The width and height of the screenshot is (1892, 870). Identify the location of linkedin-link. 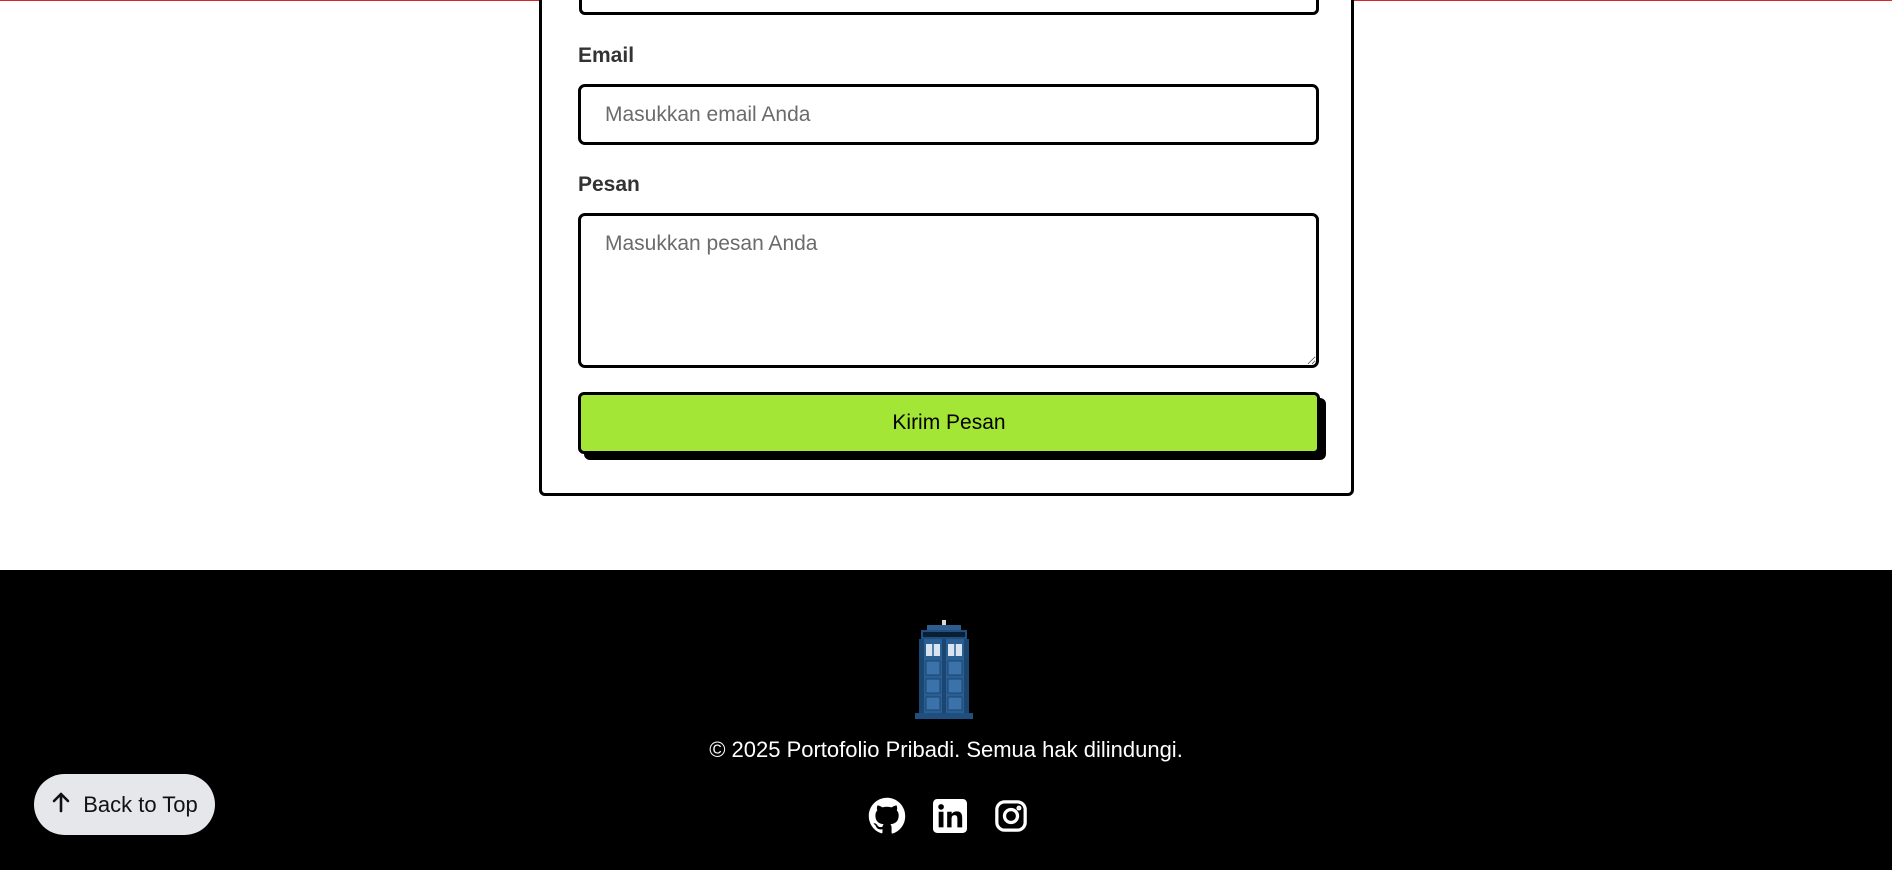
(950, 818).